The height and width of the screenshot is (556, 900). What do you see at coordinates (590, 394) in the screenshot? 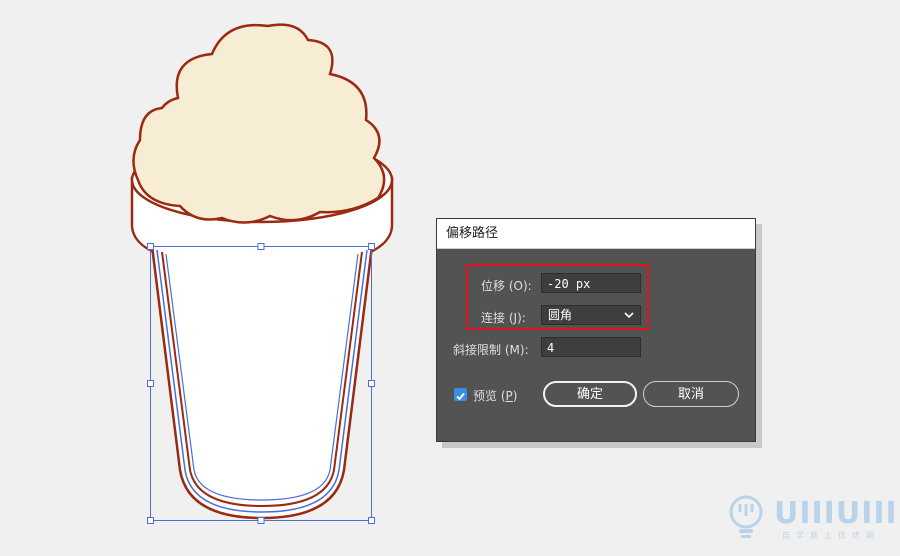
I see `ok-button: 确定` at bounding box center [590, 394].